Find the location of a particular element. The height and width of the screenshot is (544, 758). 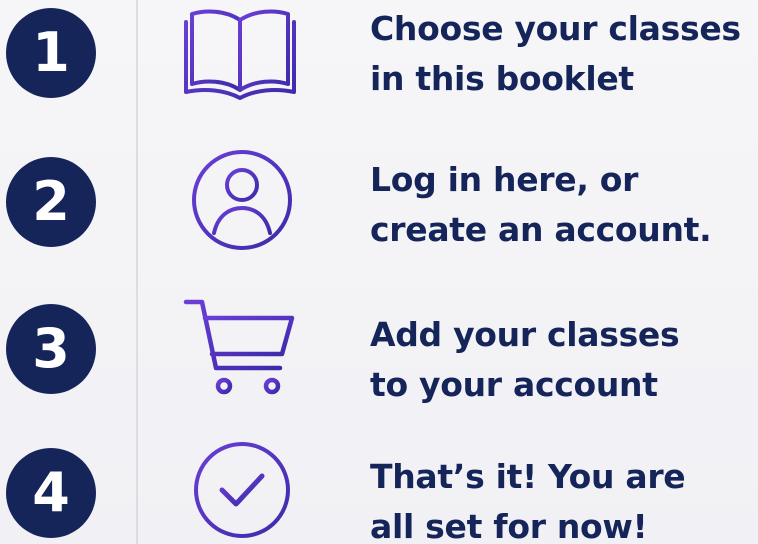

open-book-icon is located at coordinates (240, 57).